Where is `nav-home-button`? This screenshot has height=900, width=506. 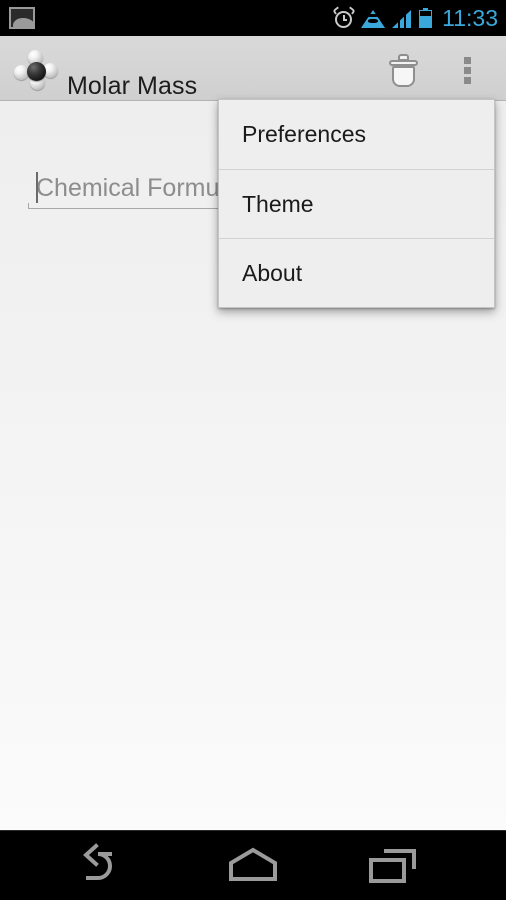 nav-home-button is located at coordinates (253, 865).